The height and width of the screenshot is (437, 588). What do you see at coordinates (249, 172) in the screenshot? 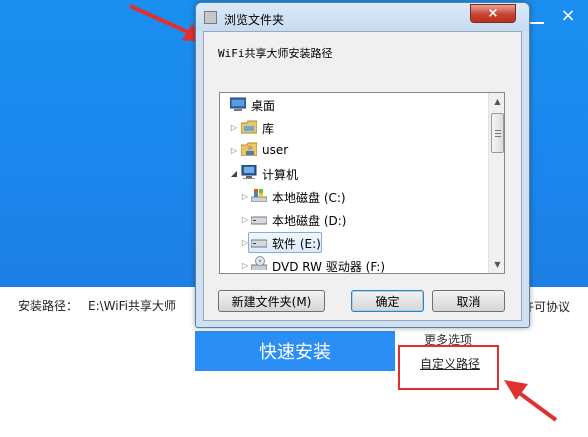
I see `computer-icon` at bounding box center [249, 172].